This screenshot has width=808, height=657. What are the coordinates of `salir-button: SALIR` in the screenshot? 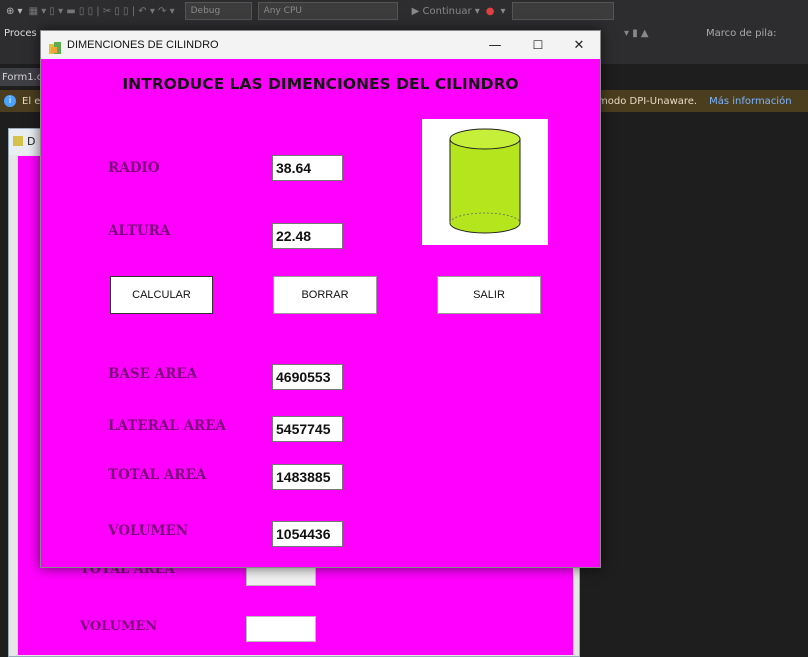 It's located at (489, 295).